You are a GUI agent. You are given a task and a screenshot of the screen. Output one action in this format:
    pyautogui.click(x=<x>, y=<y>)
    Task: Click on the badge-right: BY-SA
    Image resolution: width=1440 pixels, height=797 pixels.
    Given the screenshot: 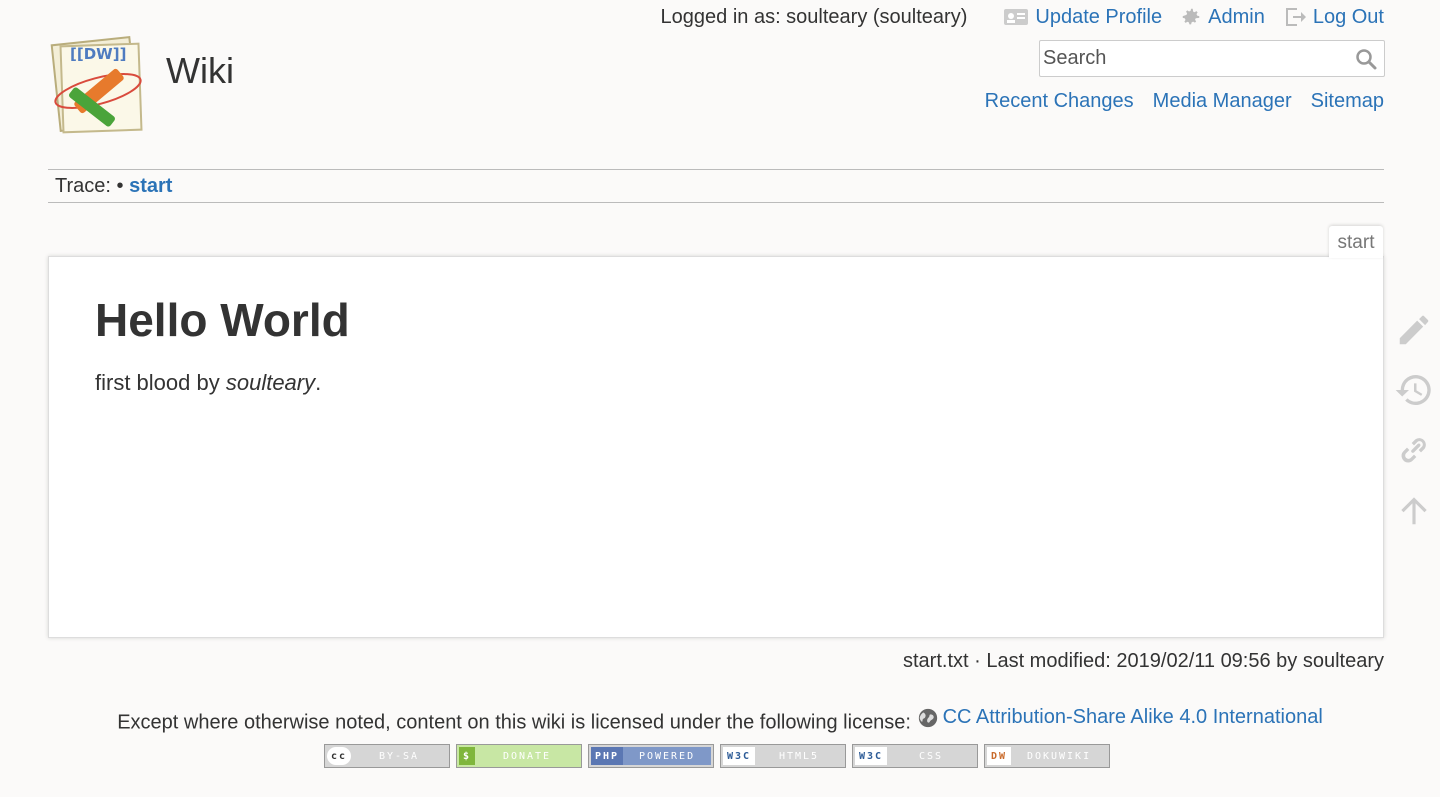 What is the action you would take?
    pyautogui.click(x=399, y=756)
    